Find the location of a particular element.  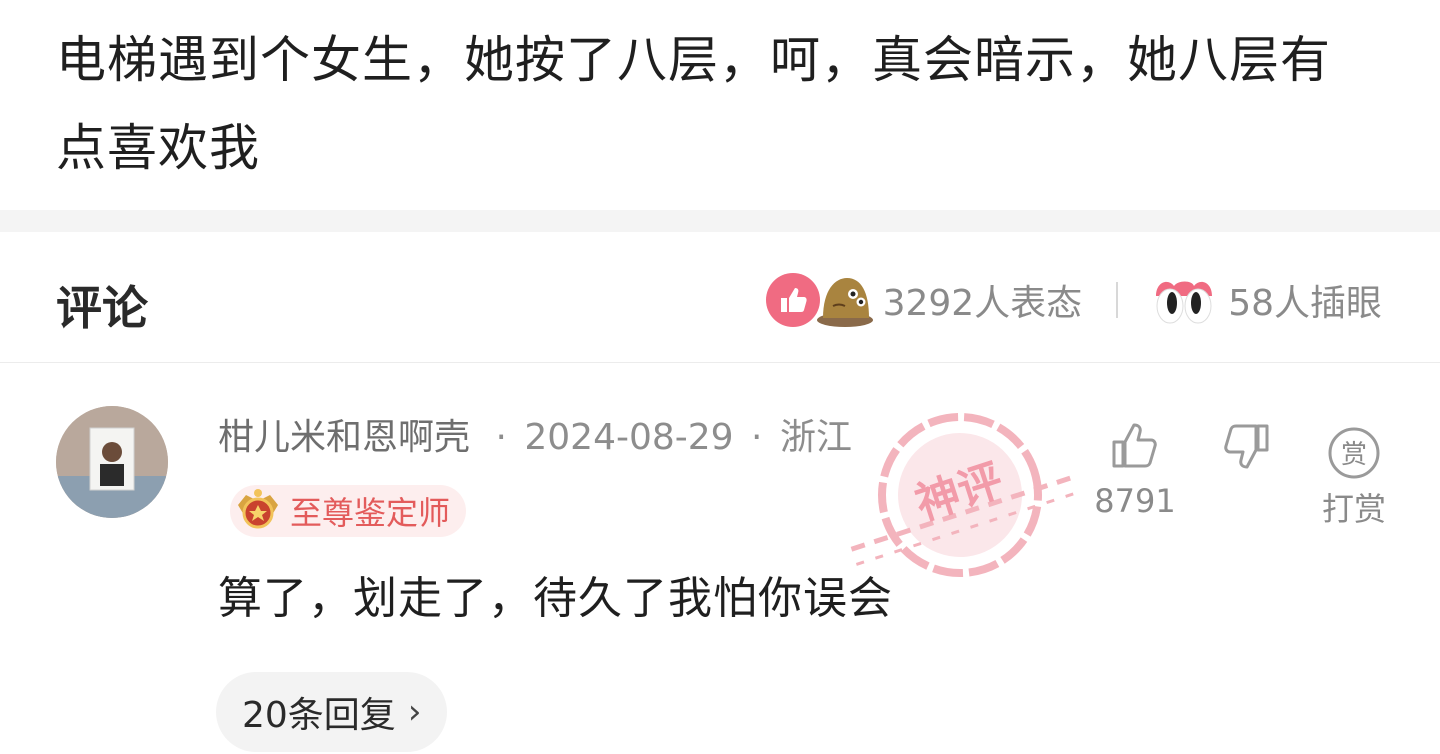

mole-emoji-icon is located at coordinates (844, 300).